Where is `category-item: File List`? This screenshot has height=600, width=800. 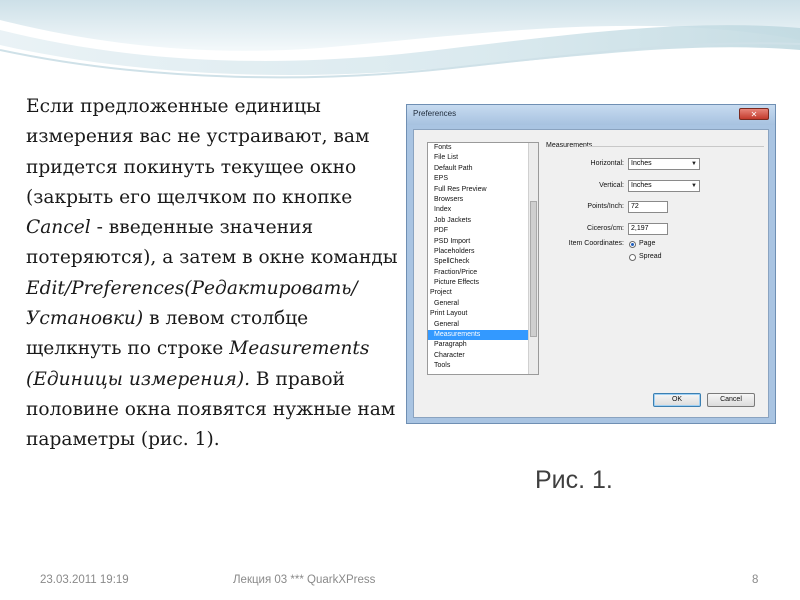 category-item: File List is located at coordinates (483, 158).